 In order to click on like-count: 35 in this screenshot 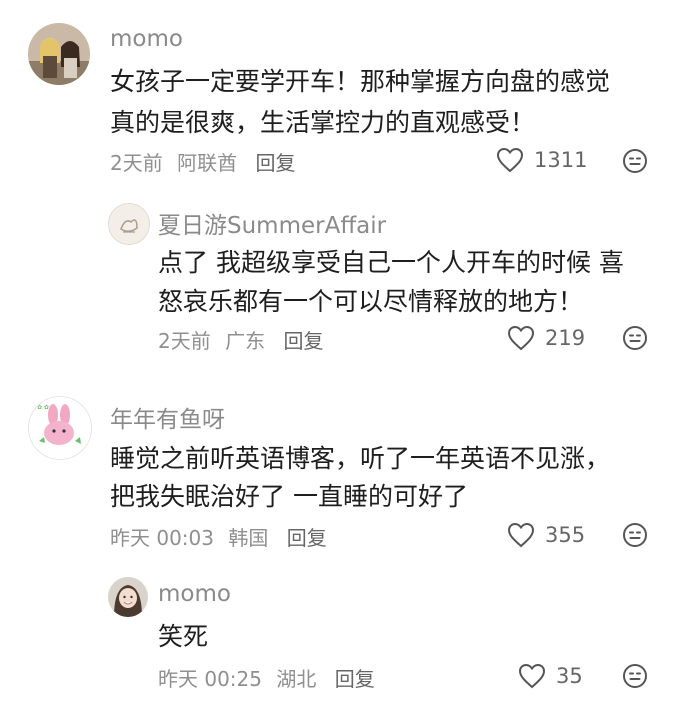, I will do `click(569, 676)`.